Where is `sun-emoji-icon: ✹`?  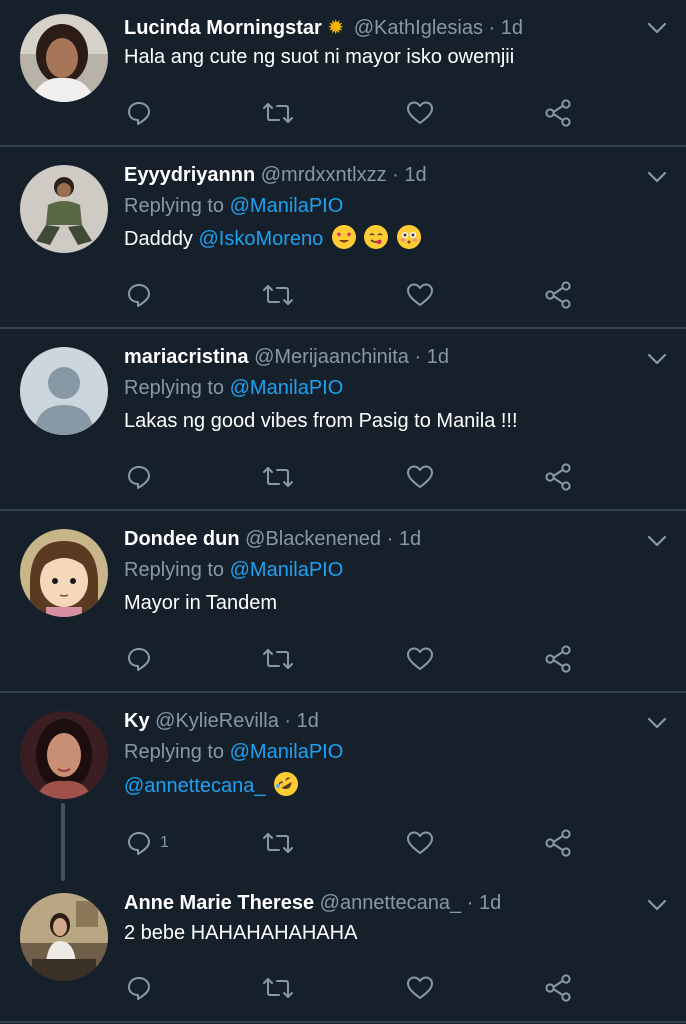 sun-emoji-icon: ✹ is located at coordinates (336, 28).